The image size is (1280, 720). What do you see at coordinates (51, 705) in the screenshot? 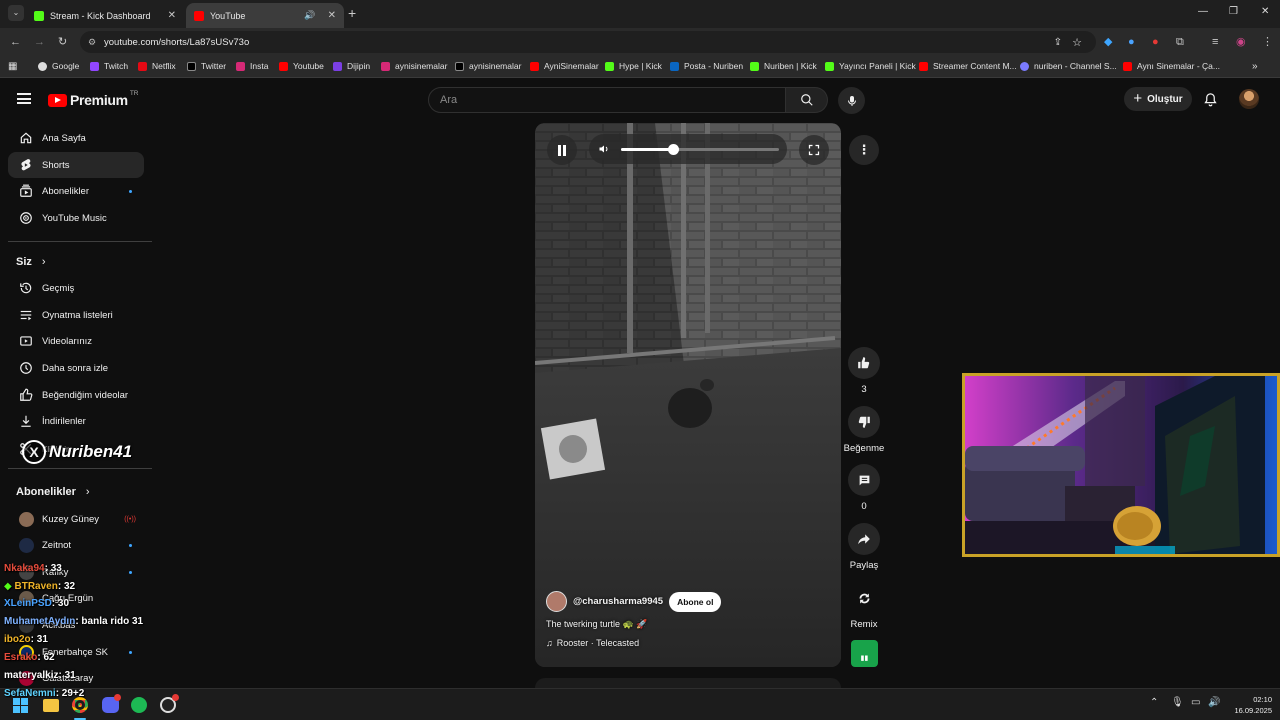
I see `file-explorer-icon` at bounding box center [51, 705].